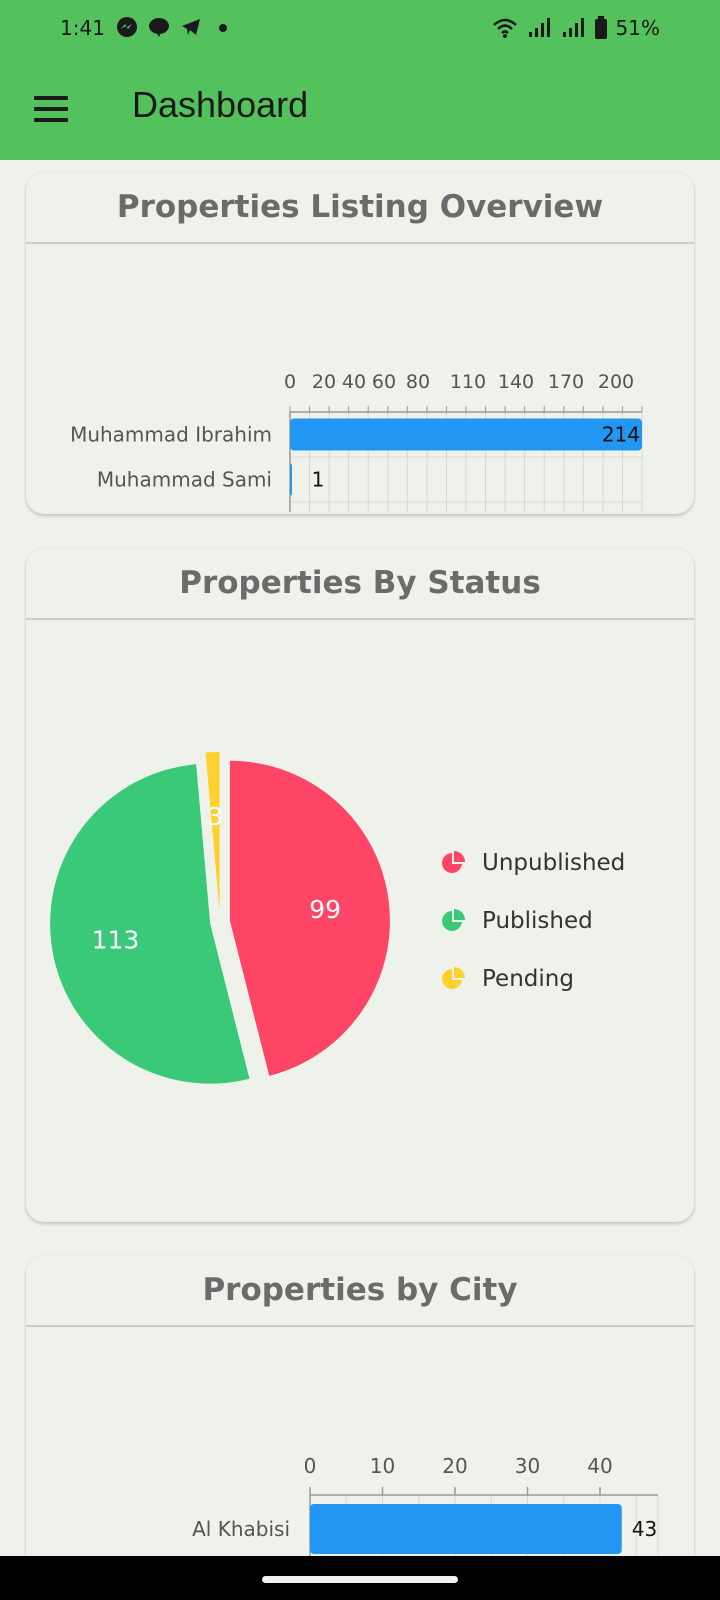  What do you see at coordinates (325, 909) in the screenshot?
I see `slice-value-label: 99` at bounding box center [325, 909].